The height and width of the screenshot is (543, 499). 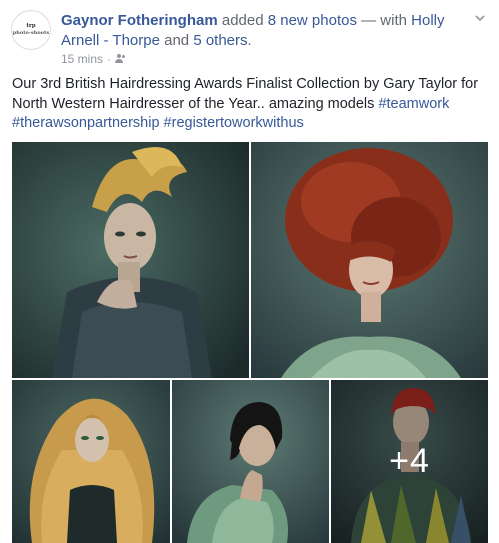 I want to click on photo-count-link: 8 new photos, so click(x=312, y=20).